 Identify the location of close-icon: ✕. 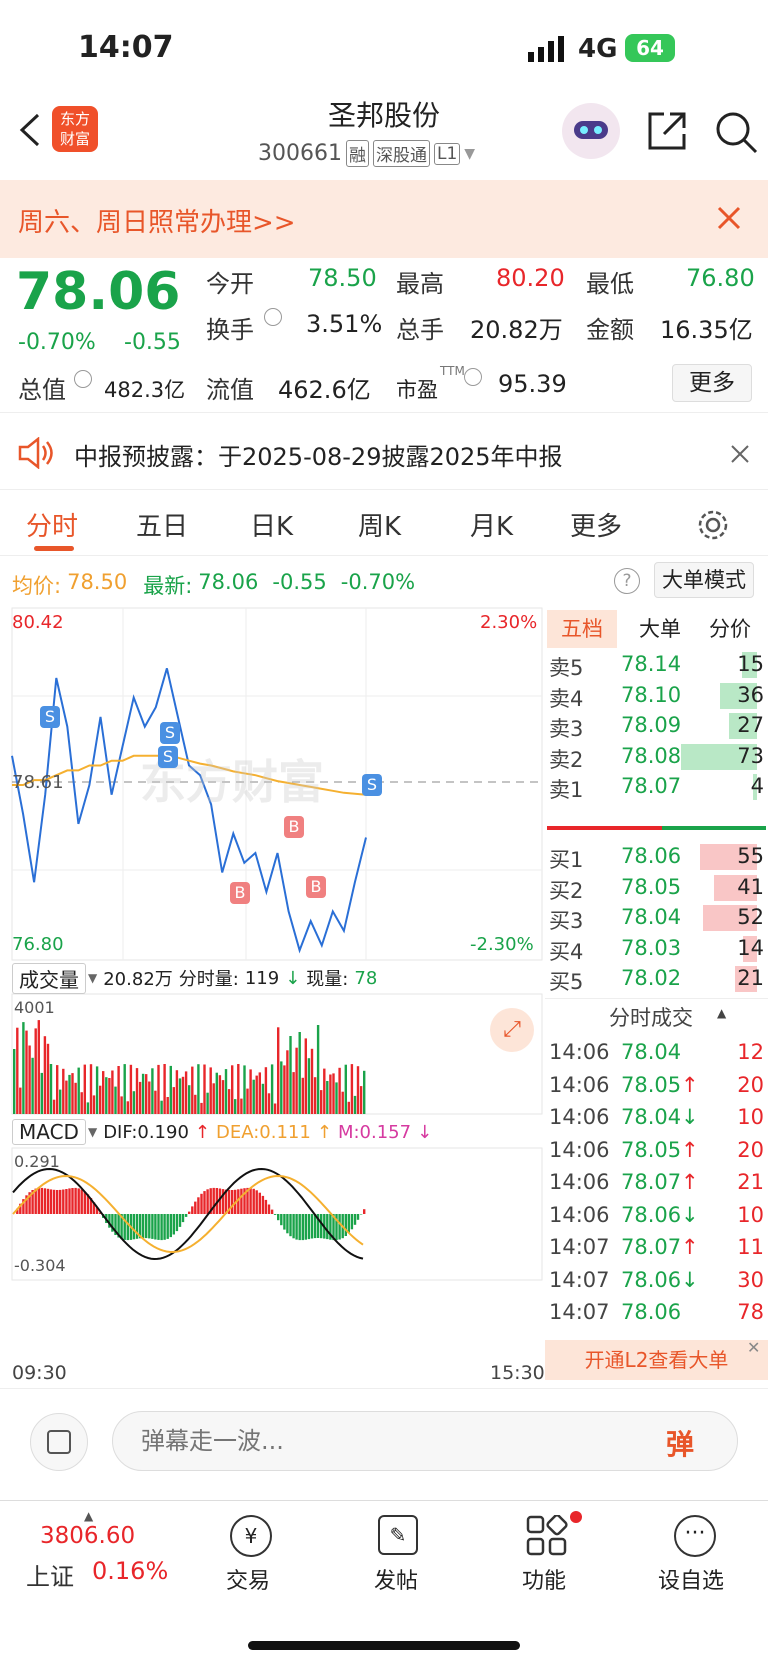
(753, 1347).